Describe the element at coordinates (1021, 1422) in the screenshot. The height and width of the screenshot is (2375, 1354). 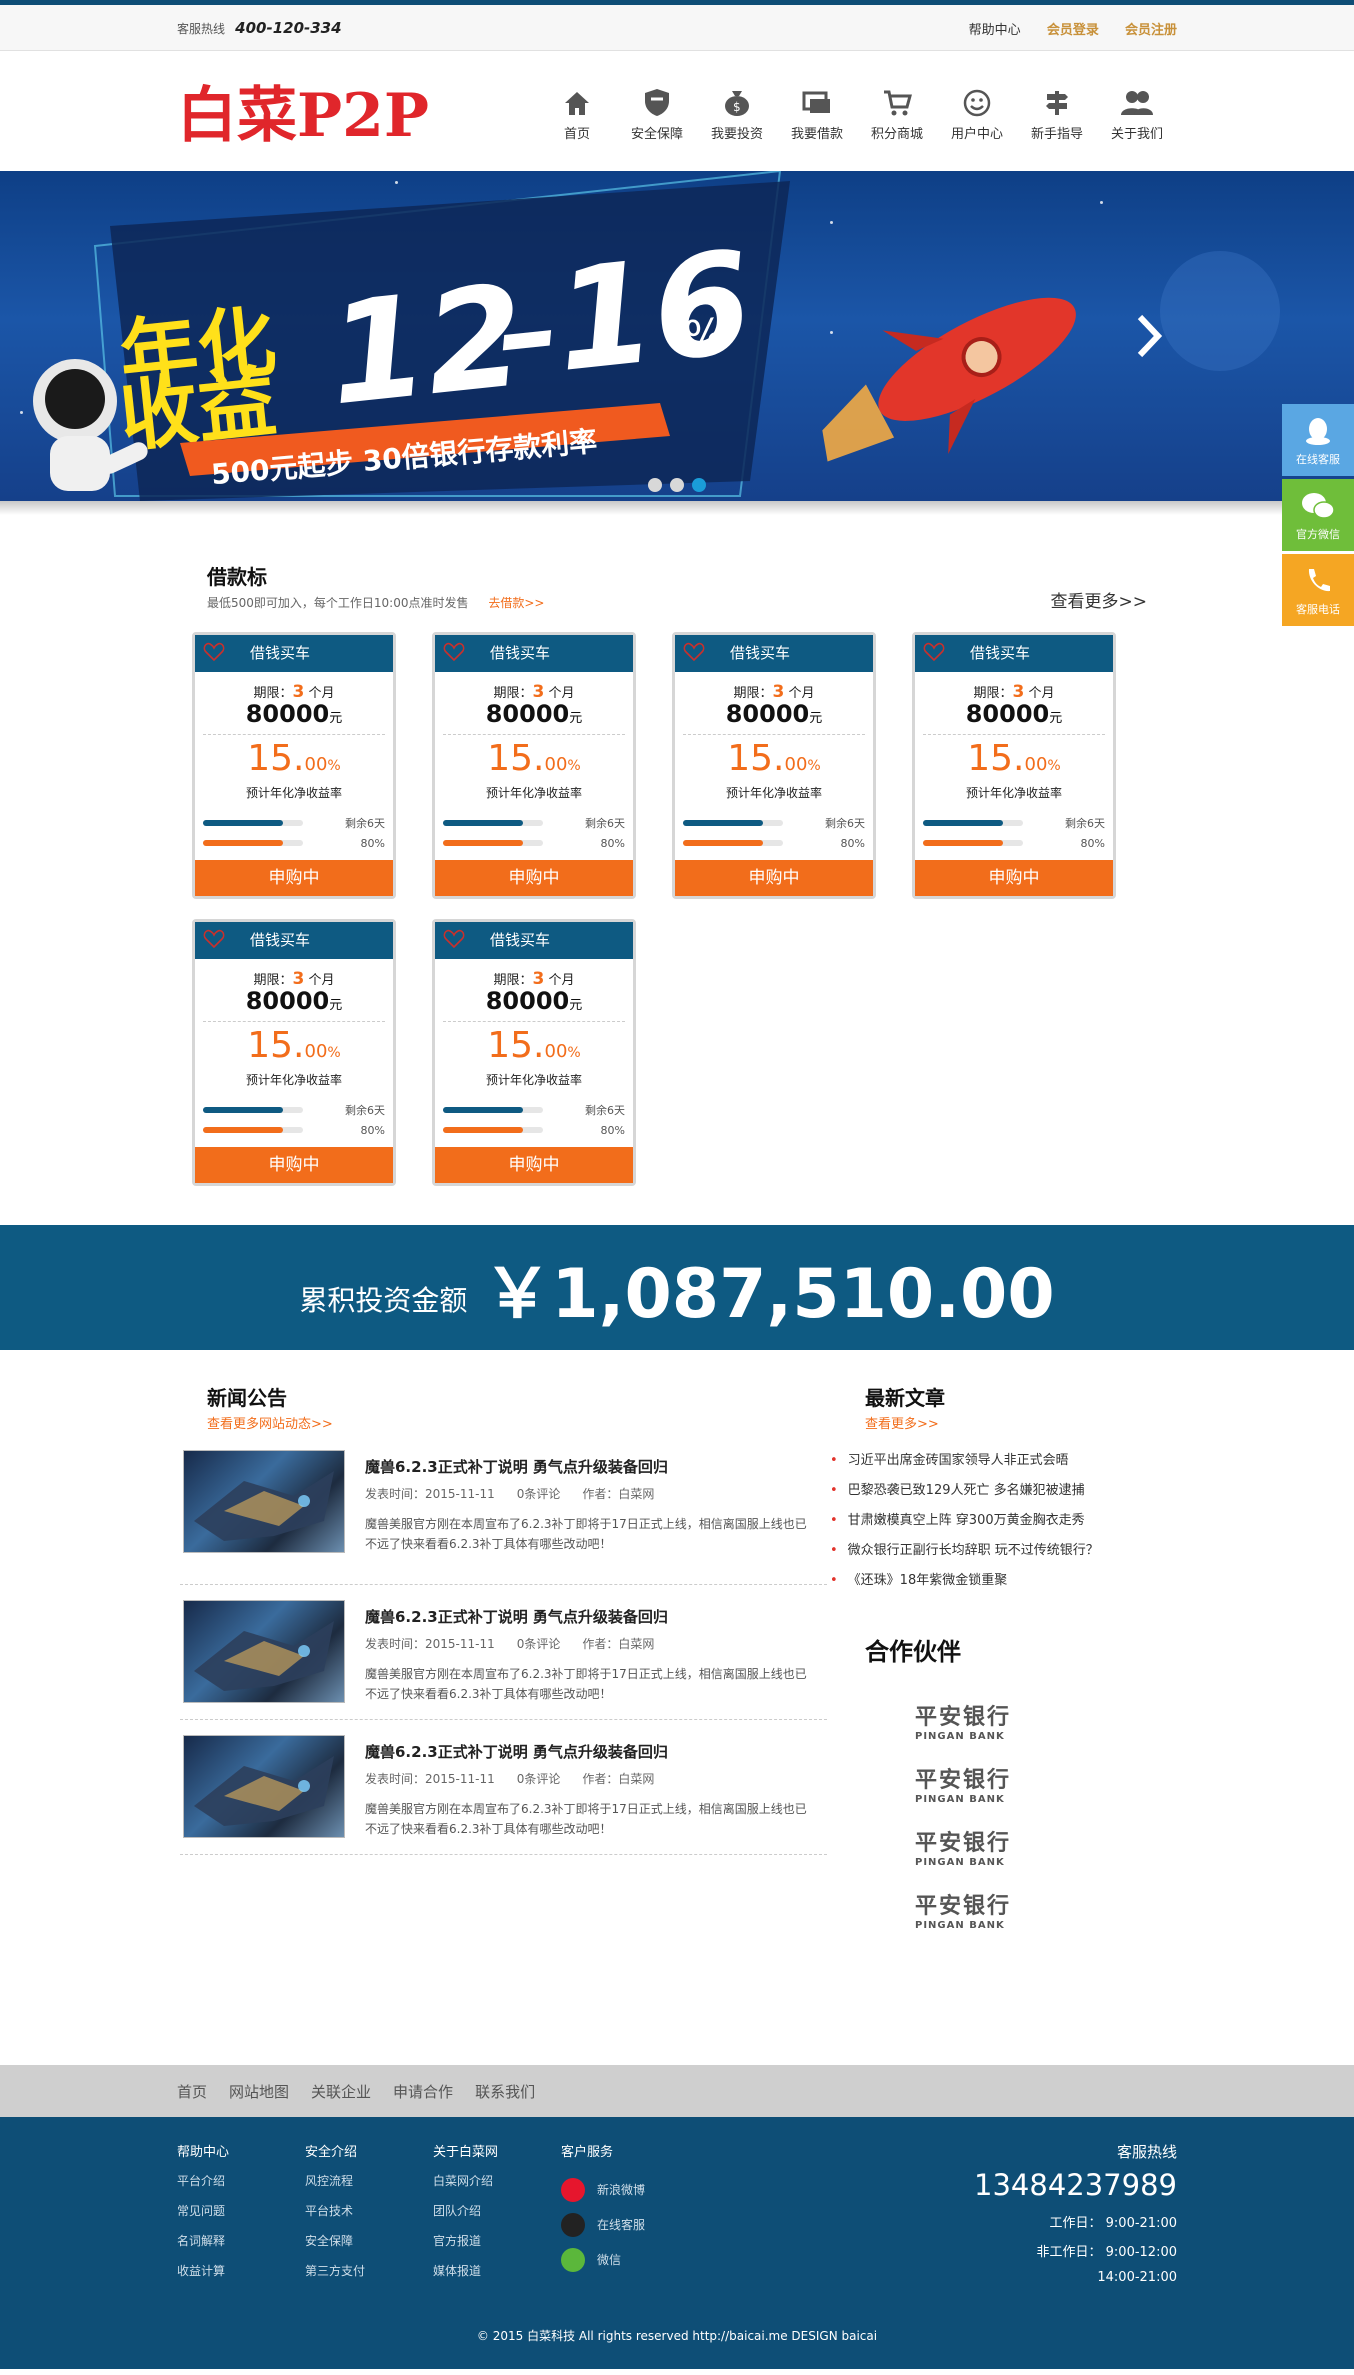
I see `articles-more-link: 查看更多>>` at that location.